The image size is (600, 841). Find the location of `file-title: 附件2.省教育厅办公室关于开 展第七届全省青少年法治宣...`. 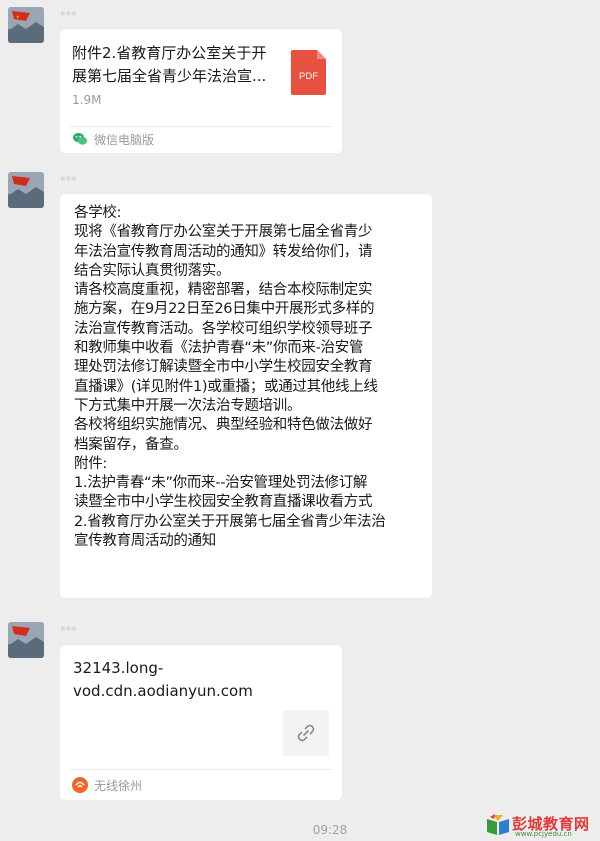

file-title: 附件2.省教育厅办公室关于开 展第七届全省青少年法治宣... is located at coordinates (169, 64).